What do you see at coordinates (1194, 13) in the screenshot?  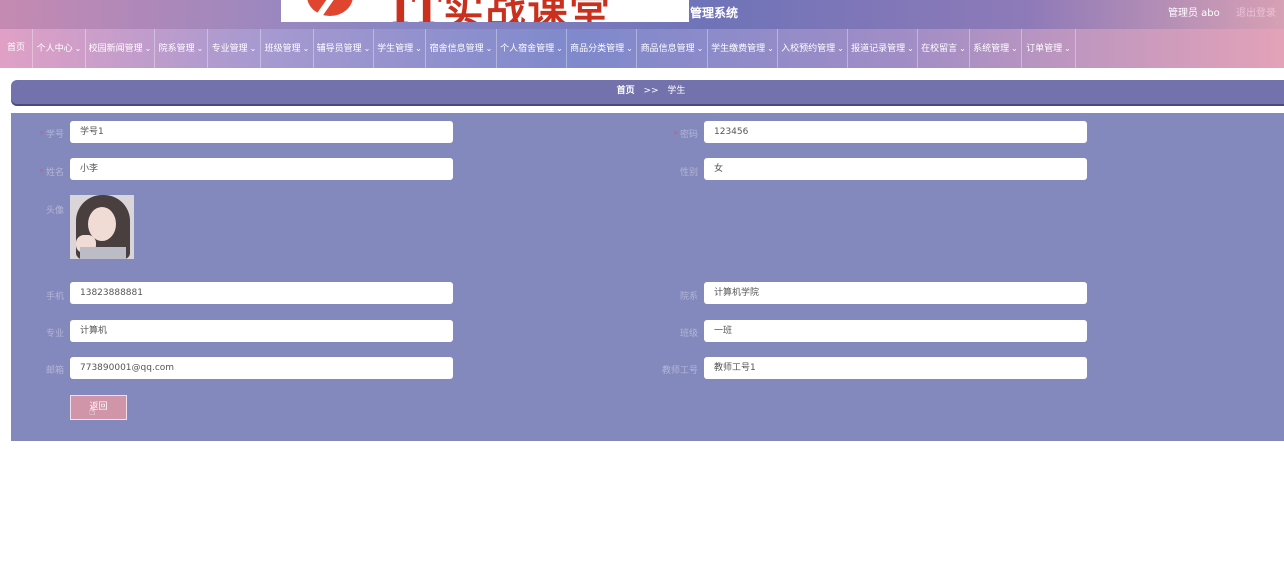 I see `user-info: 管理员 abo` at bounding box center [1194, 13].